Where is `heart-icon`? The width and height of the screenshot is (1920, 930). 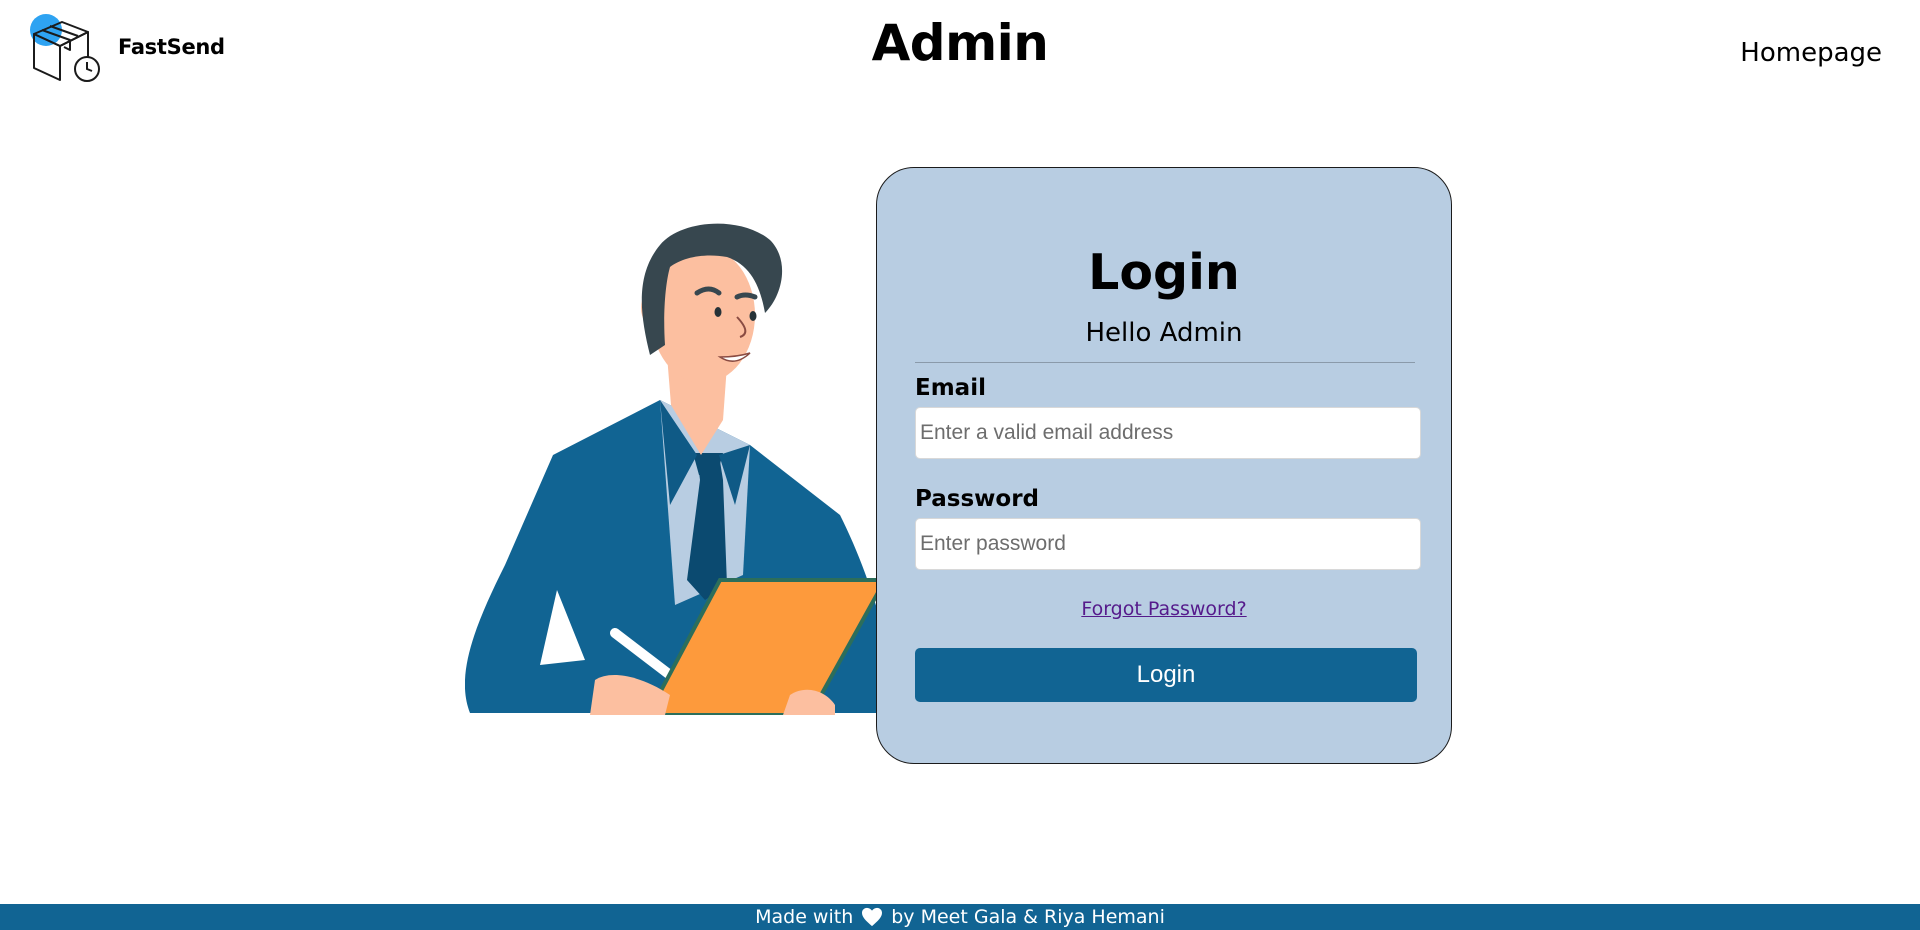 heart-icon is located at coordinates (872, 917).